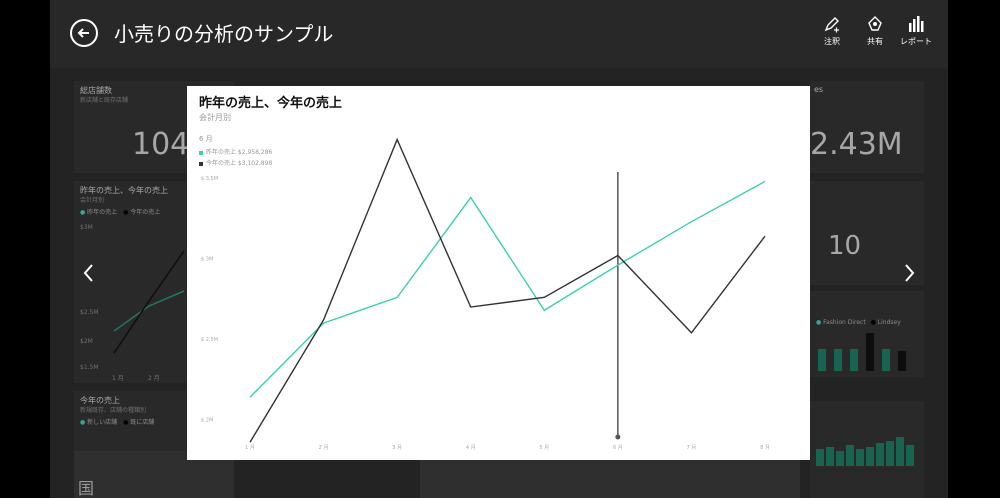 This screenshot has width=1000, height=498. What do you see at coordinates (209, 340) in the screenshot?
I see `y-tick-label: $ 2.5M` at bounding box center [209, 340].